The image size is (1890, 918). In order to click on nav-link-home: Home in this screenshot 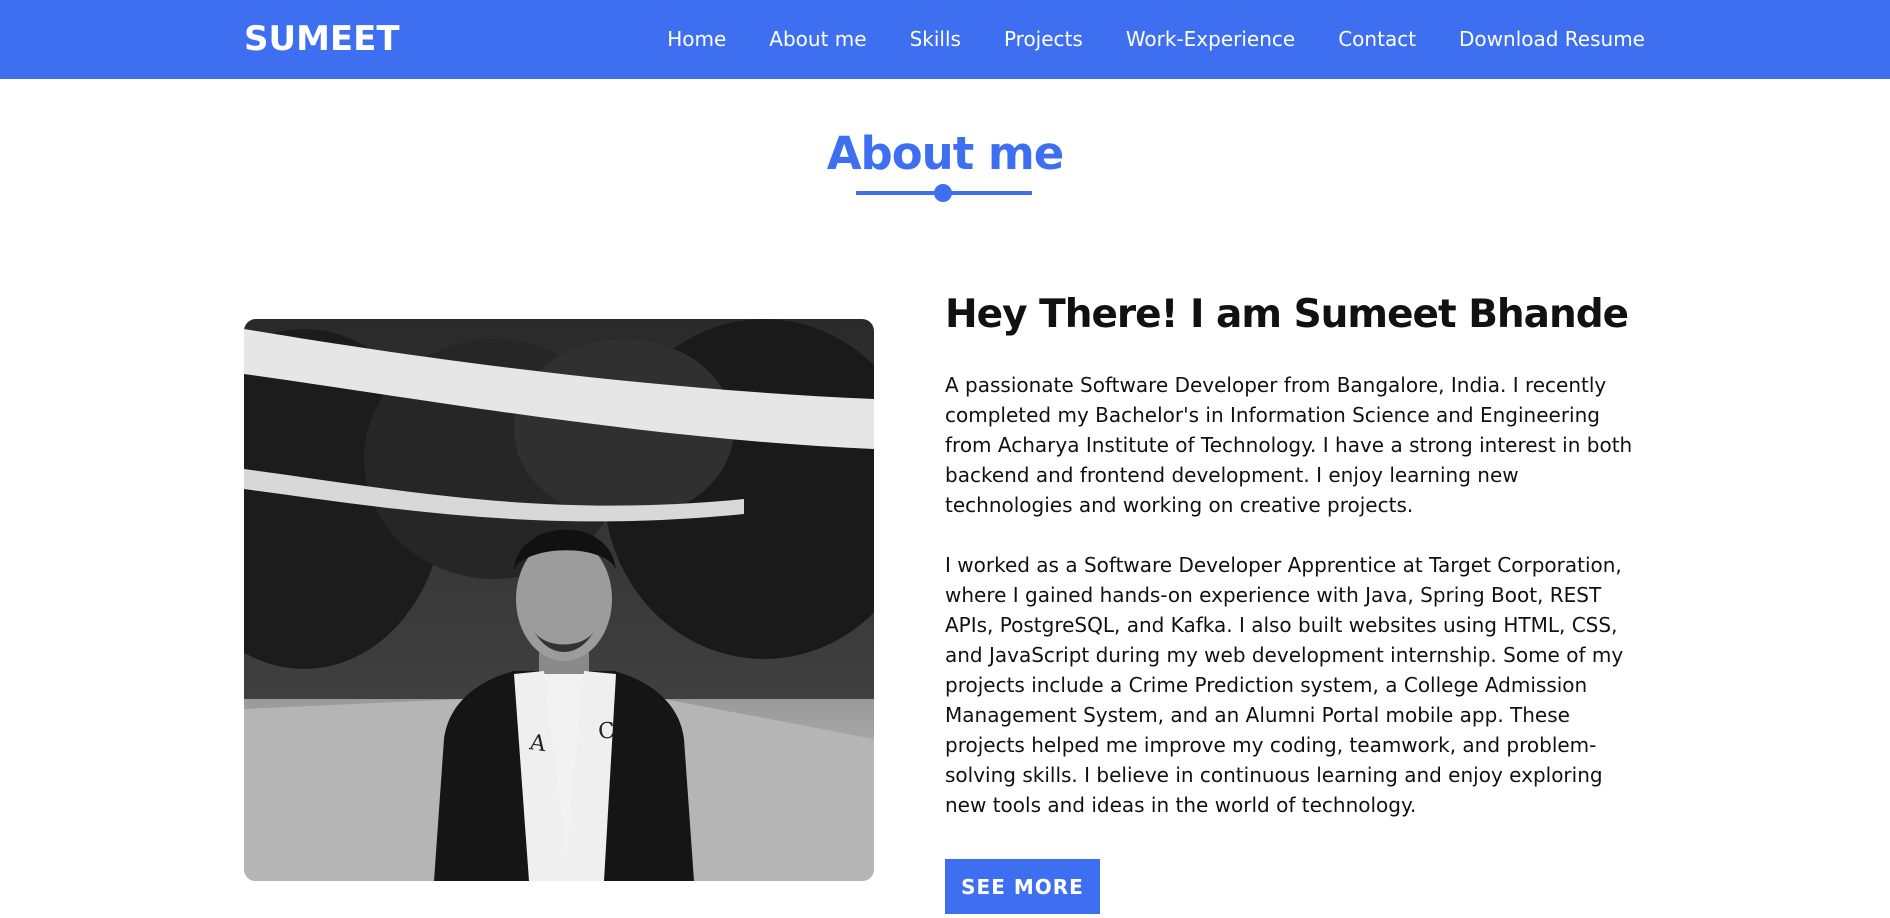, I will do `click(696, 39)`.